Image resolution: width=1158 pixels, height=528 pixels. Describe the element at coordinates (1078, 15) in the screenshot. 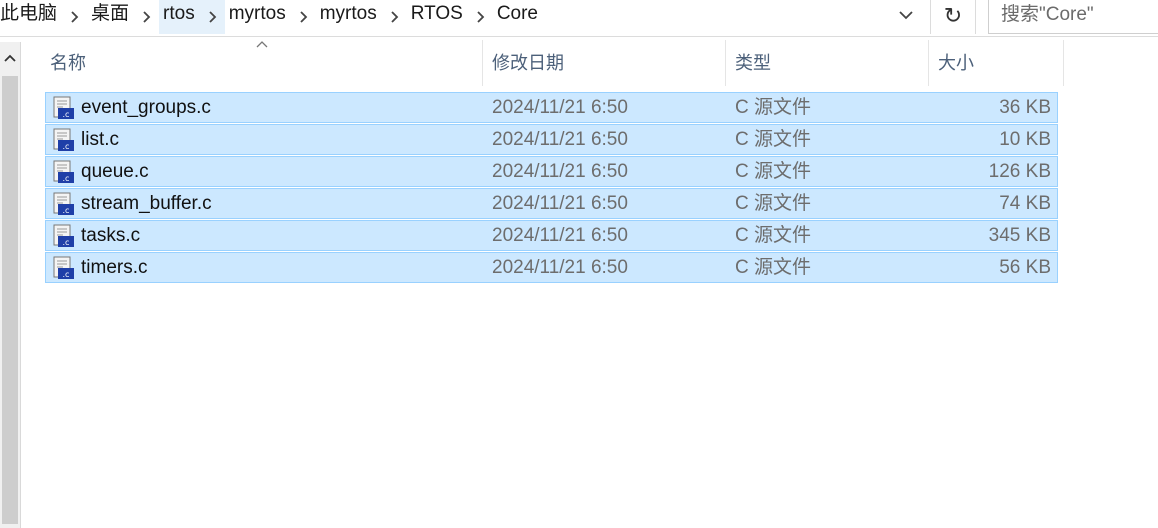

I see `search-input` at that location.